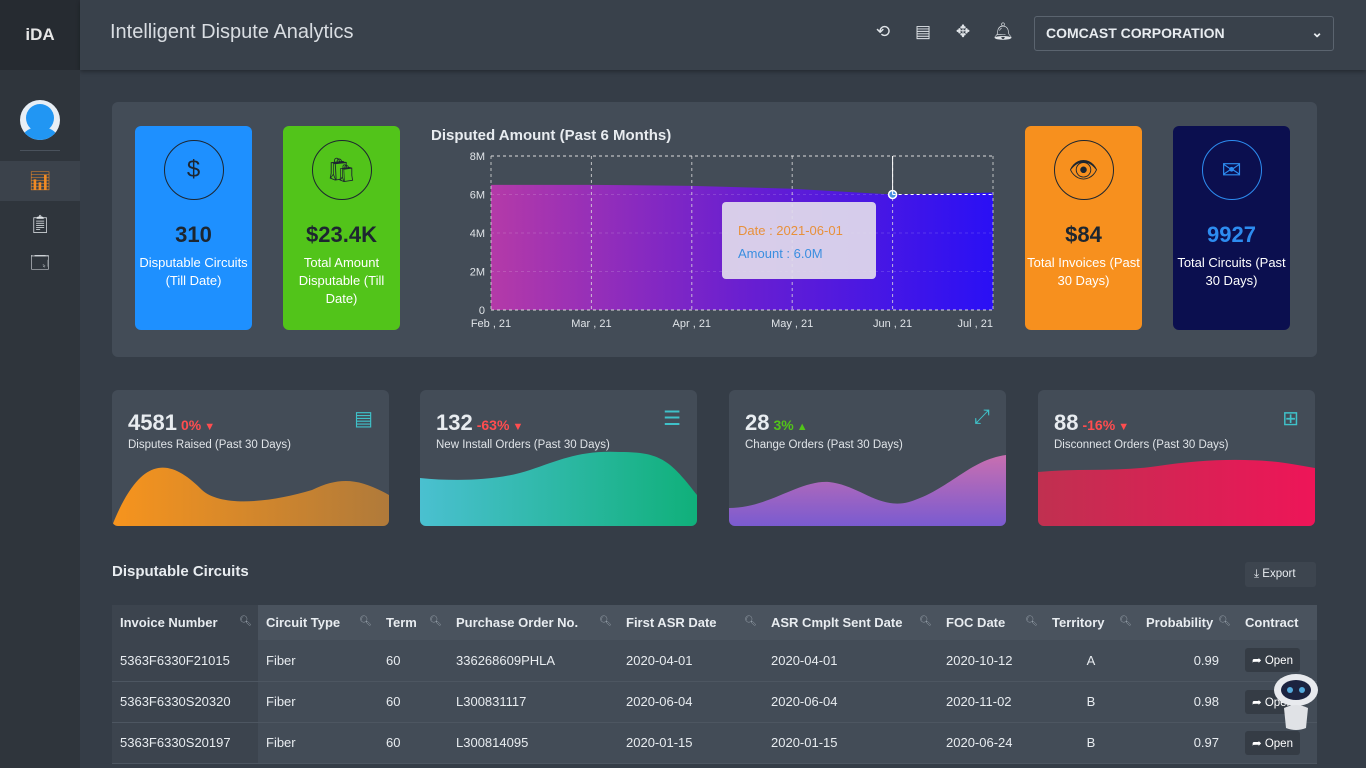 The height and width of the screenshot is (768, 1366). What do you see at coordinates (991, 743) in the screenshot?
I see `table-cell: 2020-06-24` at bounding box center [991, 743].